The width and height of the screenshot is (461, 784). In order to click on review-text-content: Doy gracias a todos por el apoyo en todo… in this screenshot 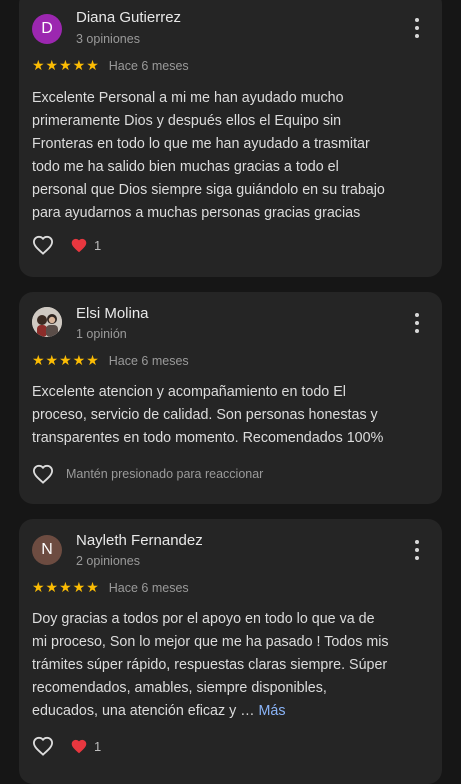, I will do `click(210, 665)`.